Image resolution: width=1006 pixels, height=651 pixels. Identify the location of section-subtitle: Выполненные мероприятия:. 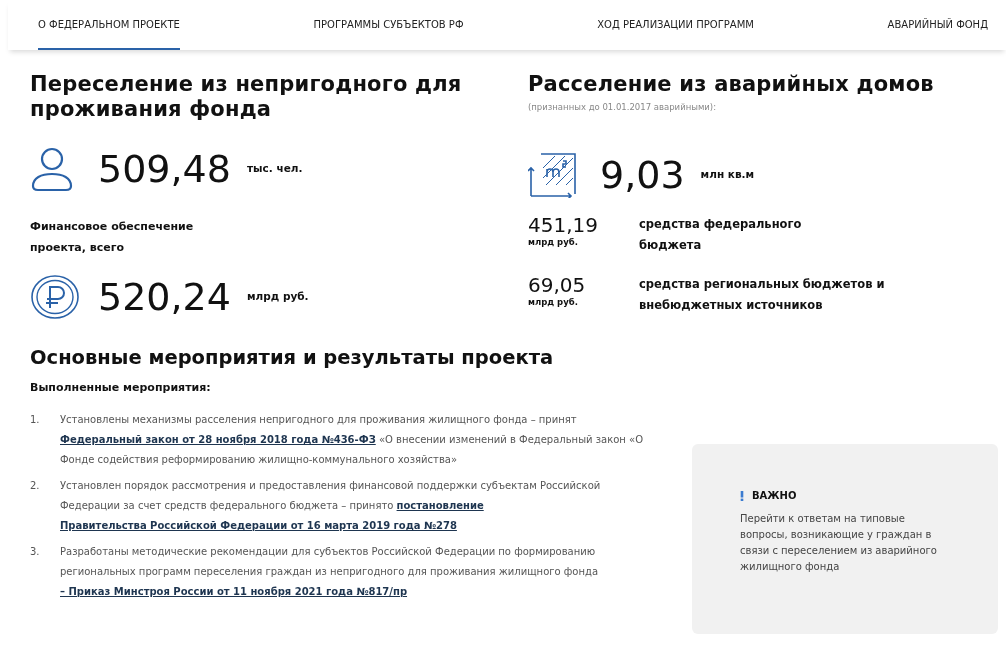
(121, 388).